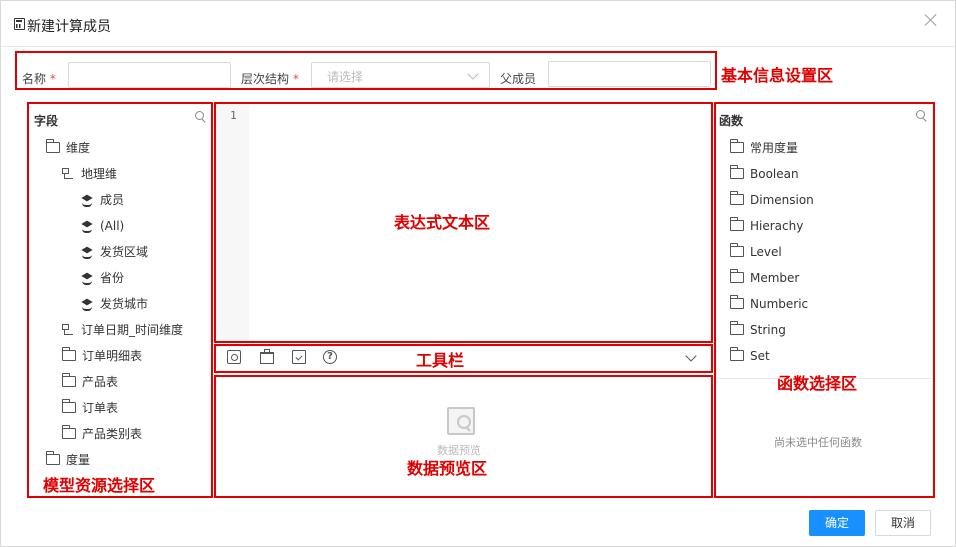 This screenshot has height=547, width=956. What do you see at coordinates (777, 75) in the screenshot?
I see `basic-info-annotation: 基本信息设置区` at bounding box center [777, 75].